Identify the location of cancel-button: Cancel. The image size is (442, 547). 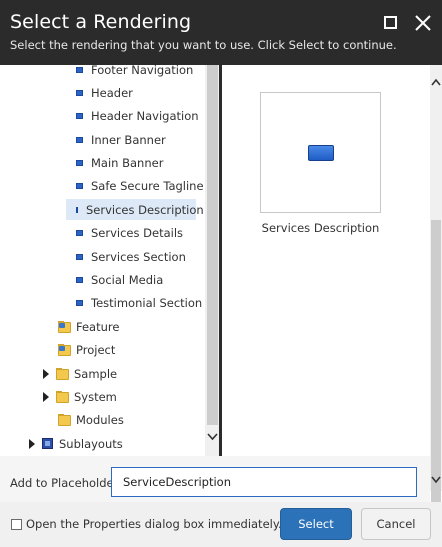
(396, 524).